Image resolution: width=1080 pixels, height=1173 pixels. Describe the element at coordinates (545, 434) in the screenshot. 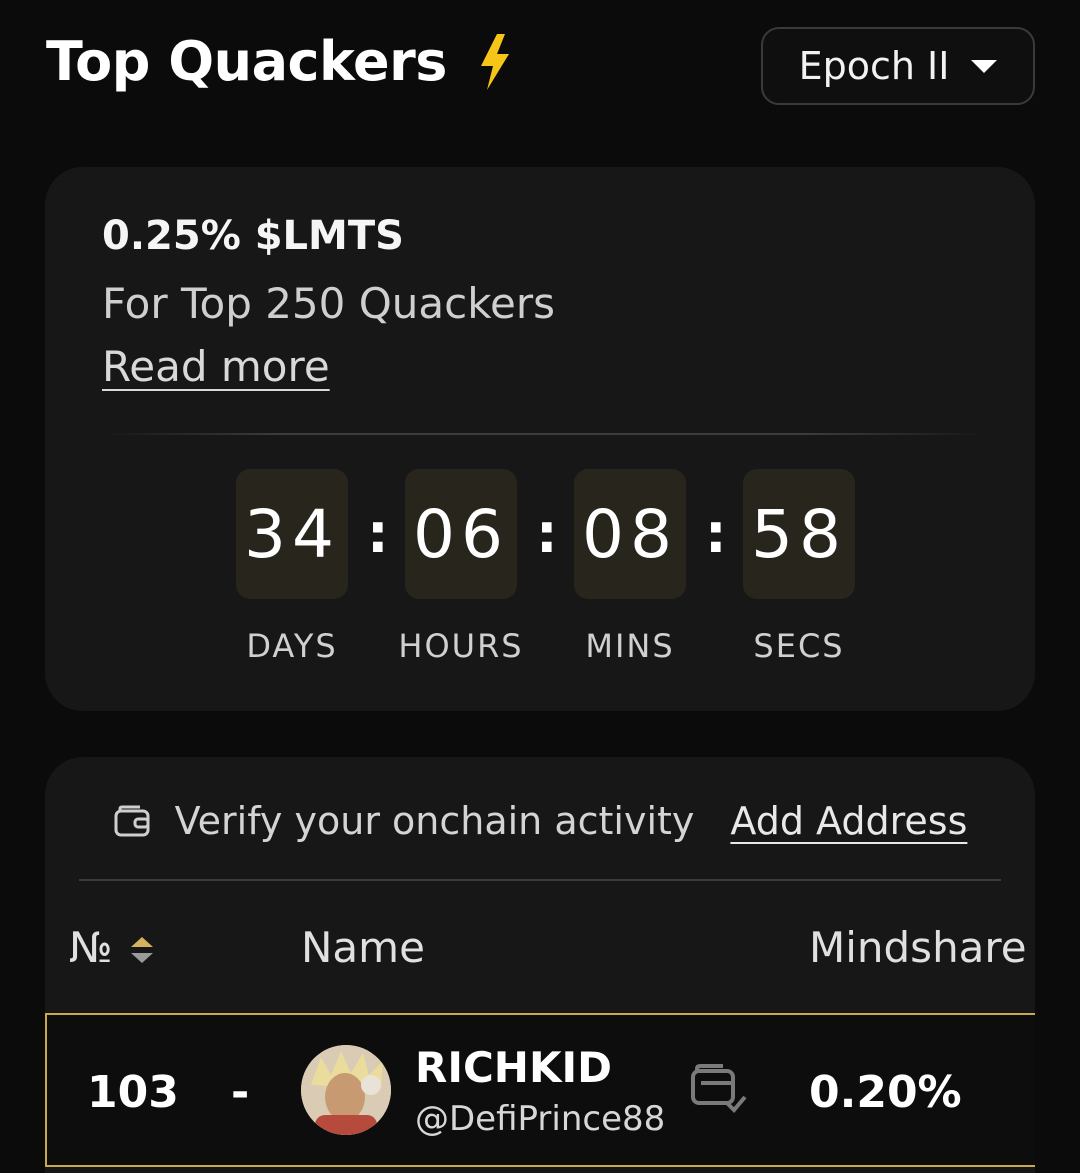

I see `reward-divider` at that location.